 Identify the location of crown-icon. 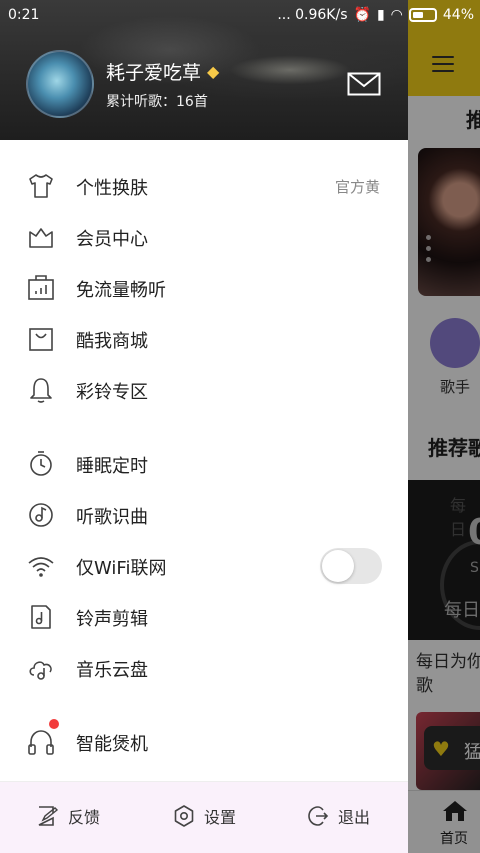
(41, 238).